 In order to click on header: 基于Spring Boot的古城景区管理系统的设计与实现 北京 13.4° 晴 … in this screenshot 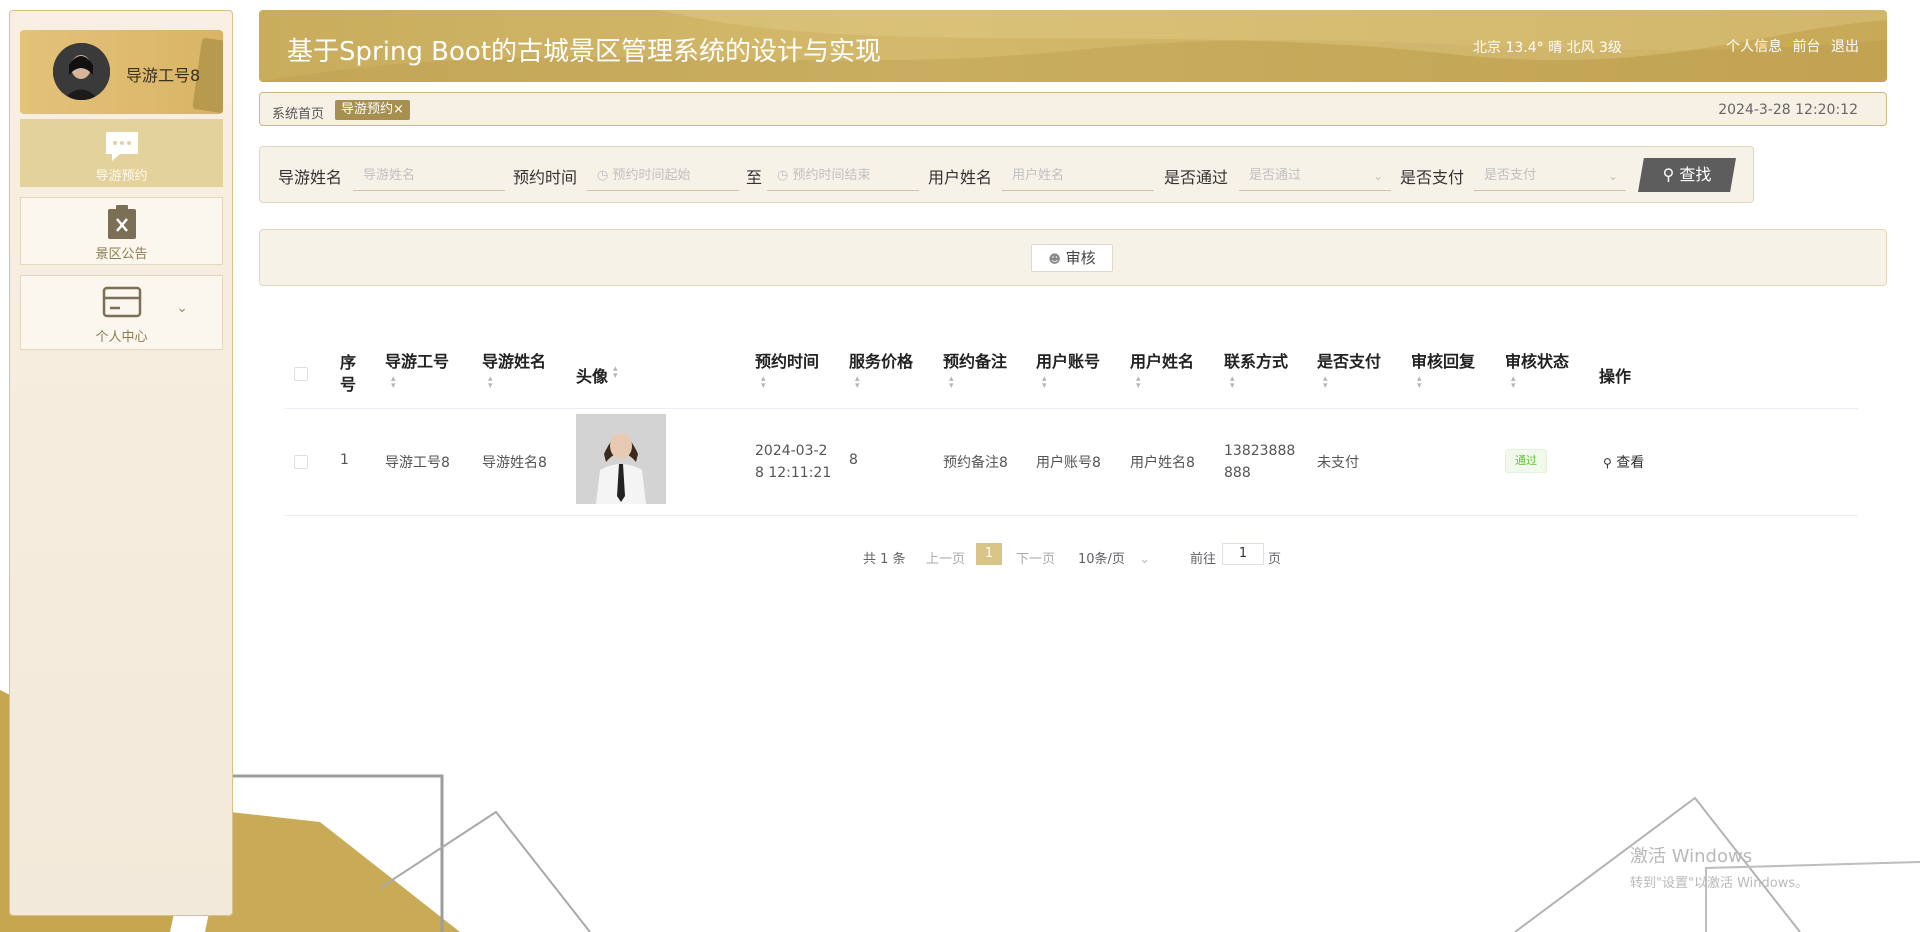, I will do `click(1073, 46)`.